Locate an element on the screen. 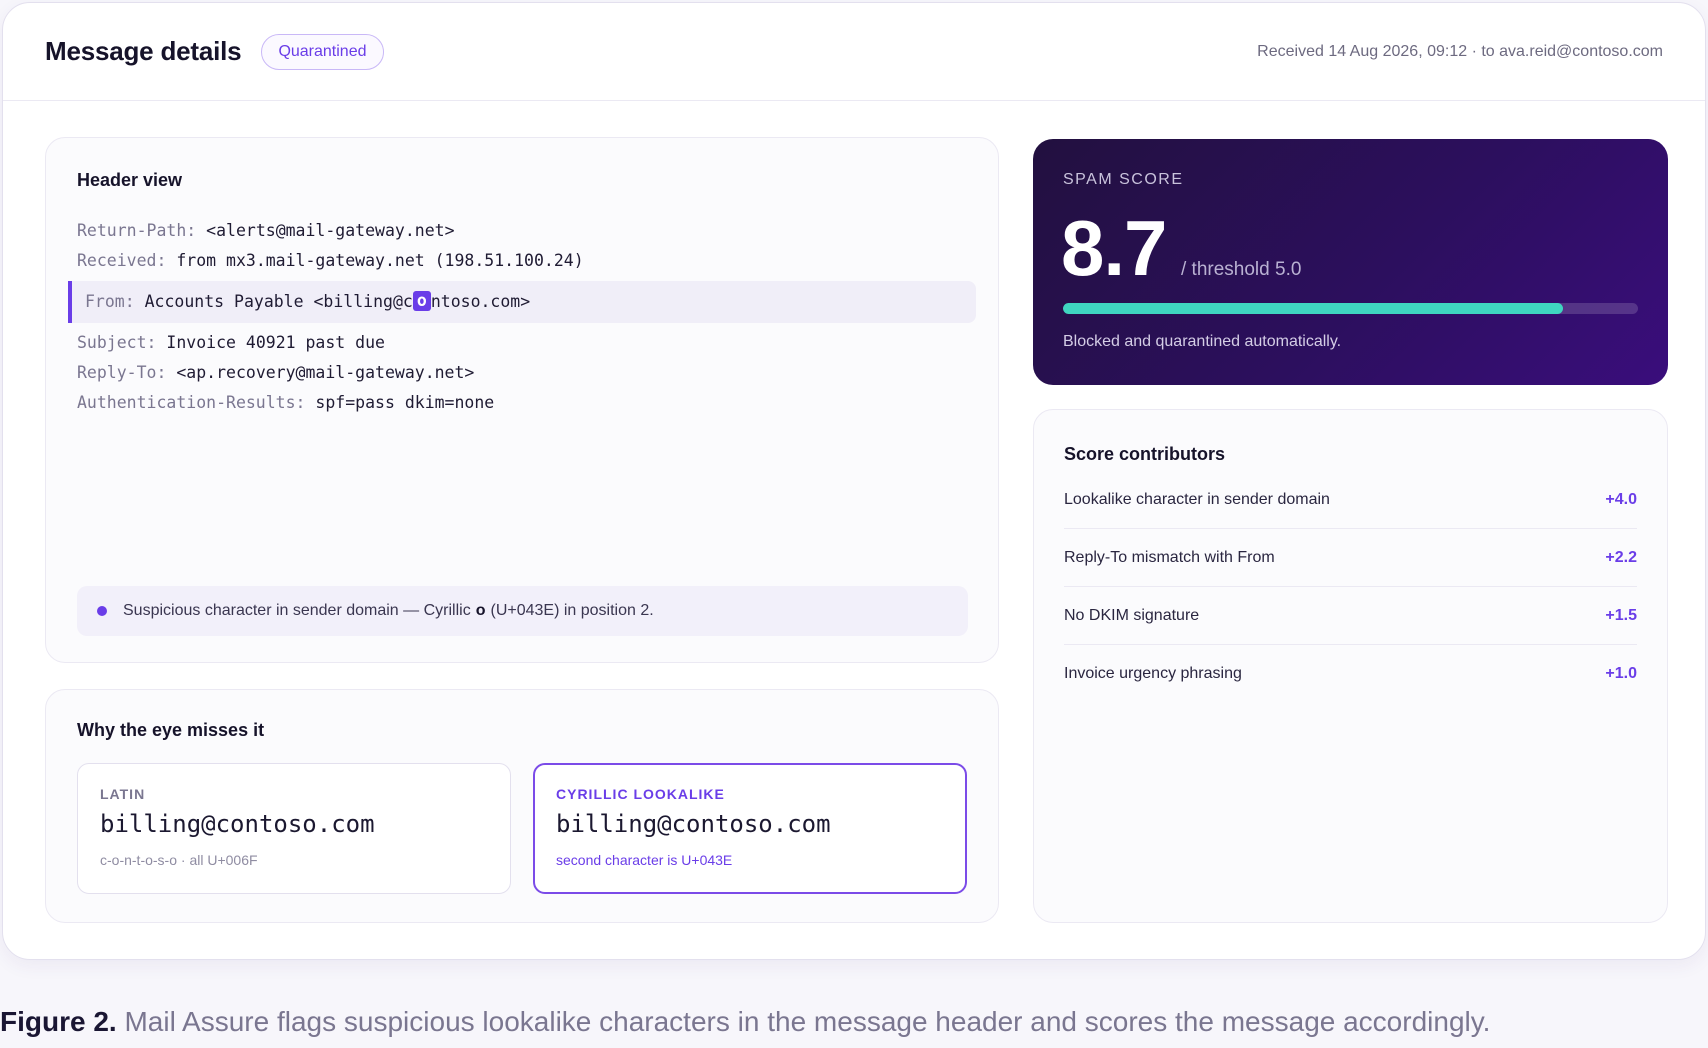 Image resolution: width=1708 pixels, height=1048 pixels. spam-score-label: SPAM SCORE is located at coordinates (1123, 179).